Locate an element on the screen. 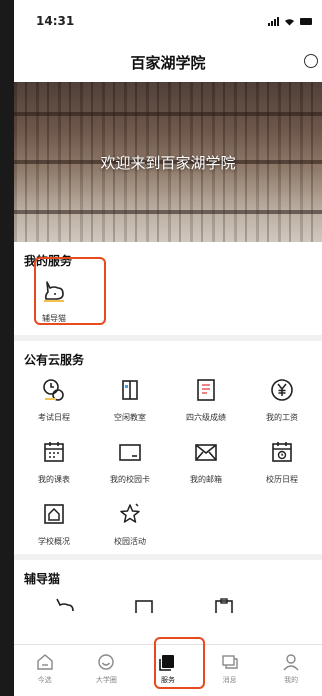  tab-messages: 消息 is located at coordinates (230, 670).